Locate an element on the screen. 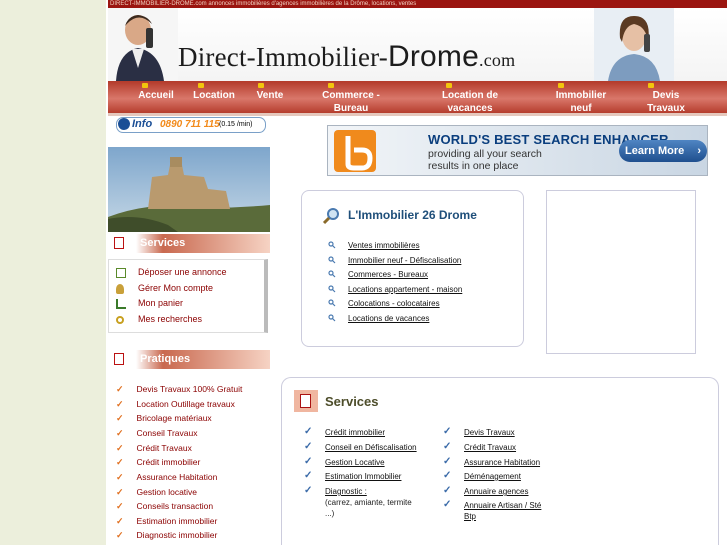 The width and height of the screenshot is (727, 545). sidebar-item-gerer-compte: Gérer Mon compte is located at coordinates (164, 288).